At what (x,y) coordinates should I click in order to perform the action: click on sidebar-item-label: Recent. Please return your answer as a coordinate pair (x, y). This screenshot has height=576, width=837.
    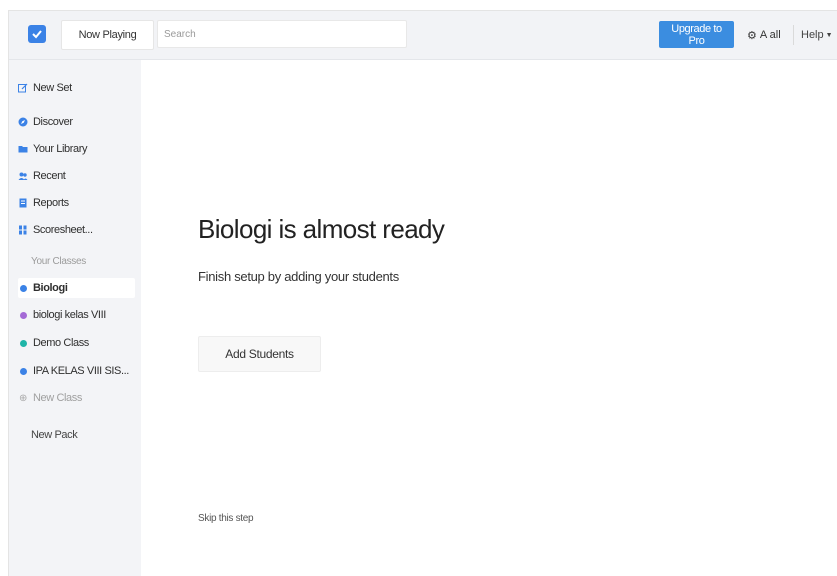
    Looking at the image, I should click on (49, 176).